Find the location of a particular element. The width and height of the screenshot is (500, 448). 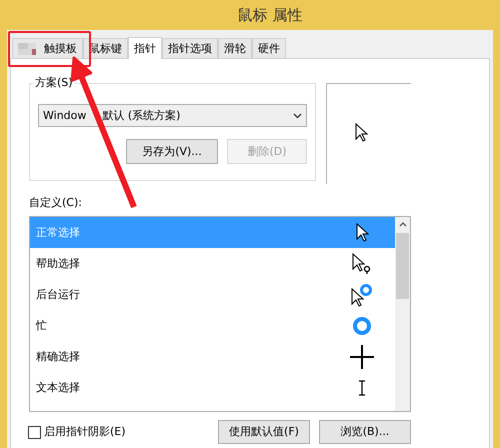

working-pointer-icon is located at coordinates (362, 294).